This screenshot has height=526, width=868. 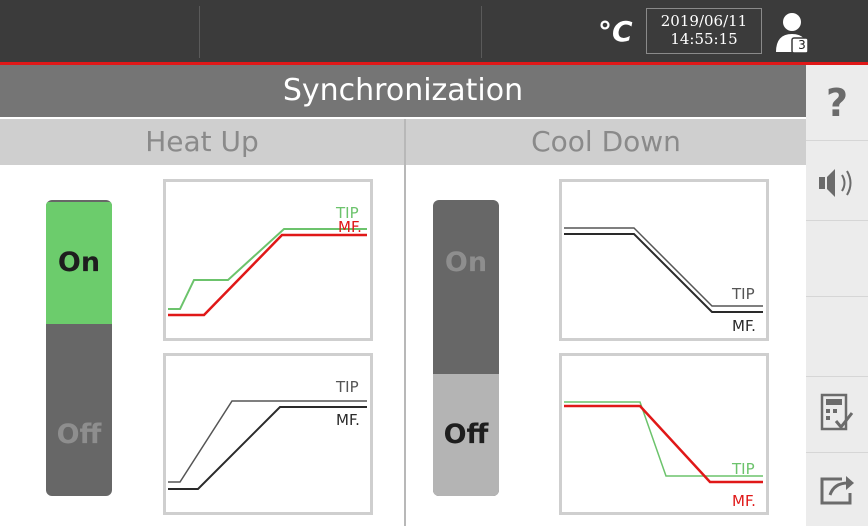 What do you see at coordinates (267, 269) in the screenshot?
I see `tip-curve` at bounding box center [267, 269].